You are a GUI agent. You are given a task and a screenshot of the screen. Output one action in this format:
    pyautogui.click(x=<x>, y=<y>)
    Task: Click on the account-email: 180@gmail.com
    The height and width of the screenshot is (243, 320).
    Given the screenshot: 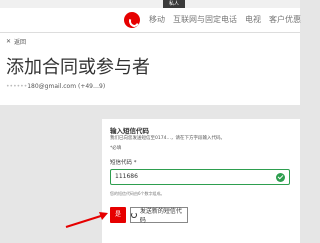 What is the action you would take?
    pyautogui.click(x=52, y=86)
    